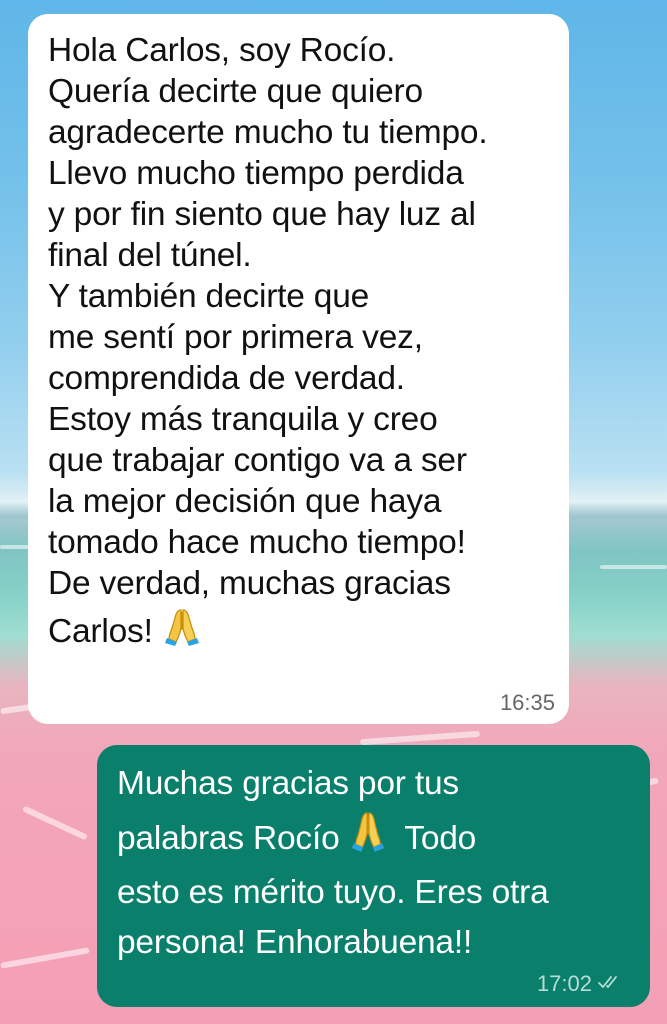 The width and height of the screenshot is (667, 1024). Describe the element at coordinates (611, 984) in the screenshot. I see `double-check-icon` at that location.